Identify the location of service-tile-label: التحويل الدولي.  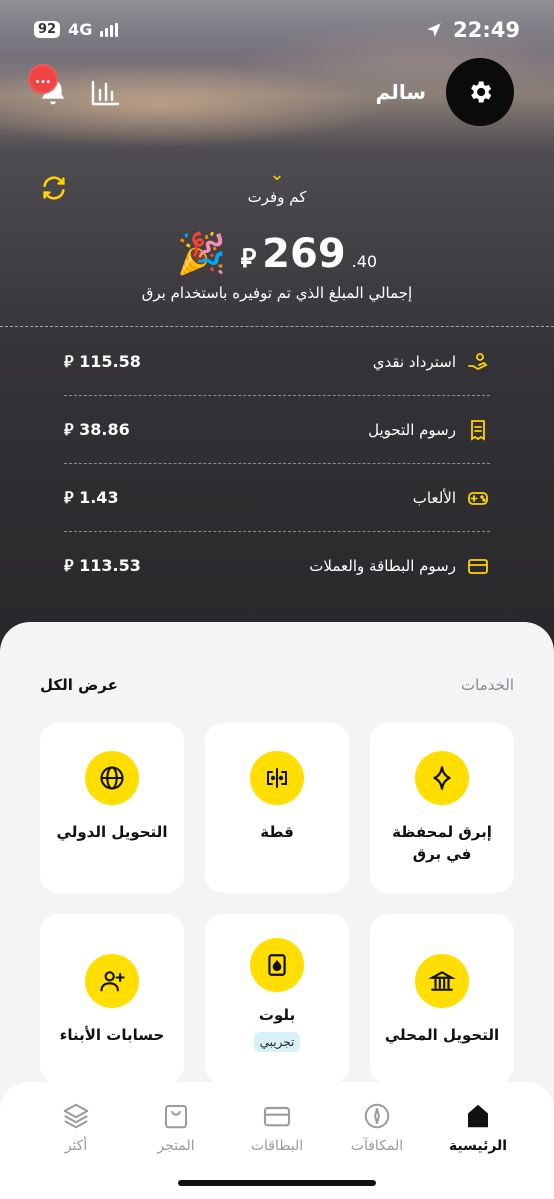
(112, 832).